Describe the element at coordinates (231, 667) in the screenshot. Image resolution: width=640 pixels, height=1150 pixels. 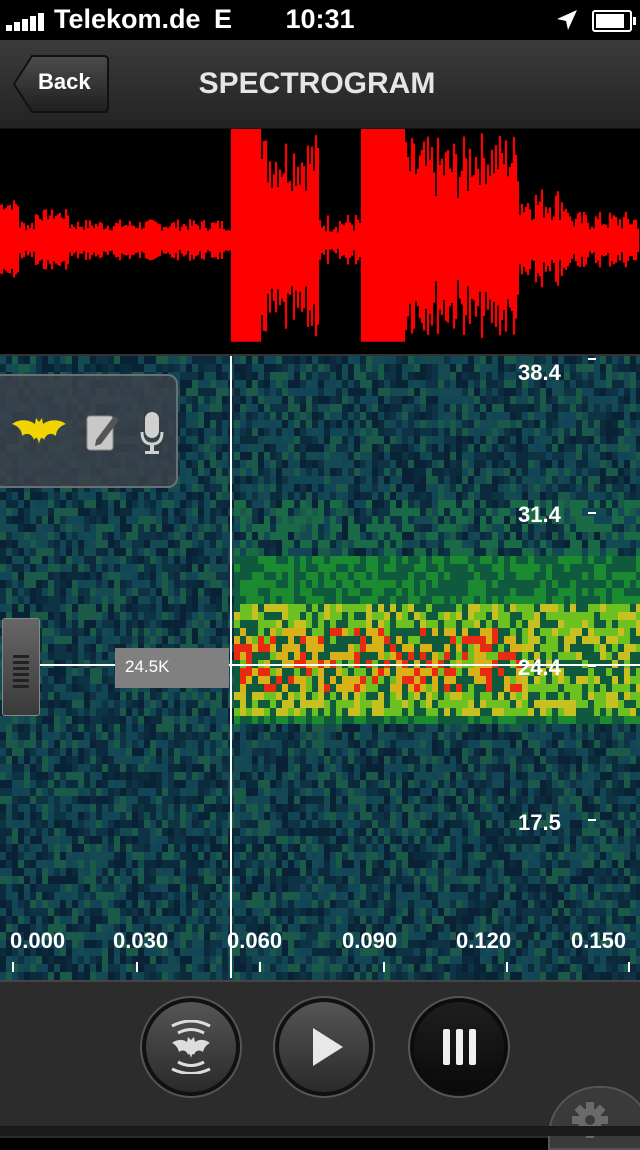
I see `time-cursor-line` at that location.